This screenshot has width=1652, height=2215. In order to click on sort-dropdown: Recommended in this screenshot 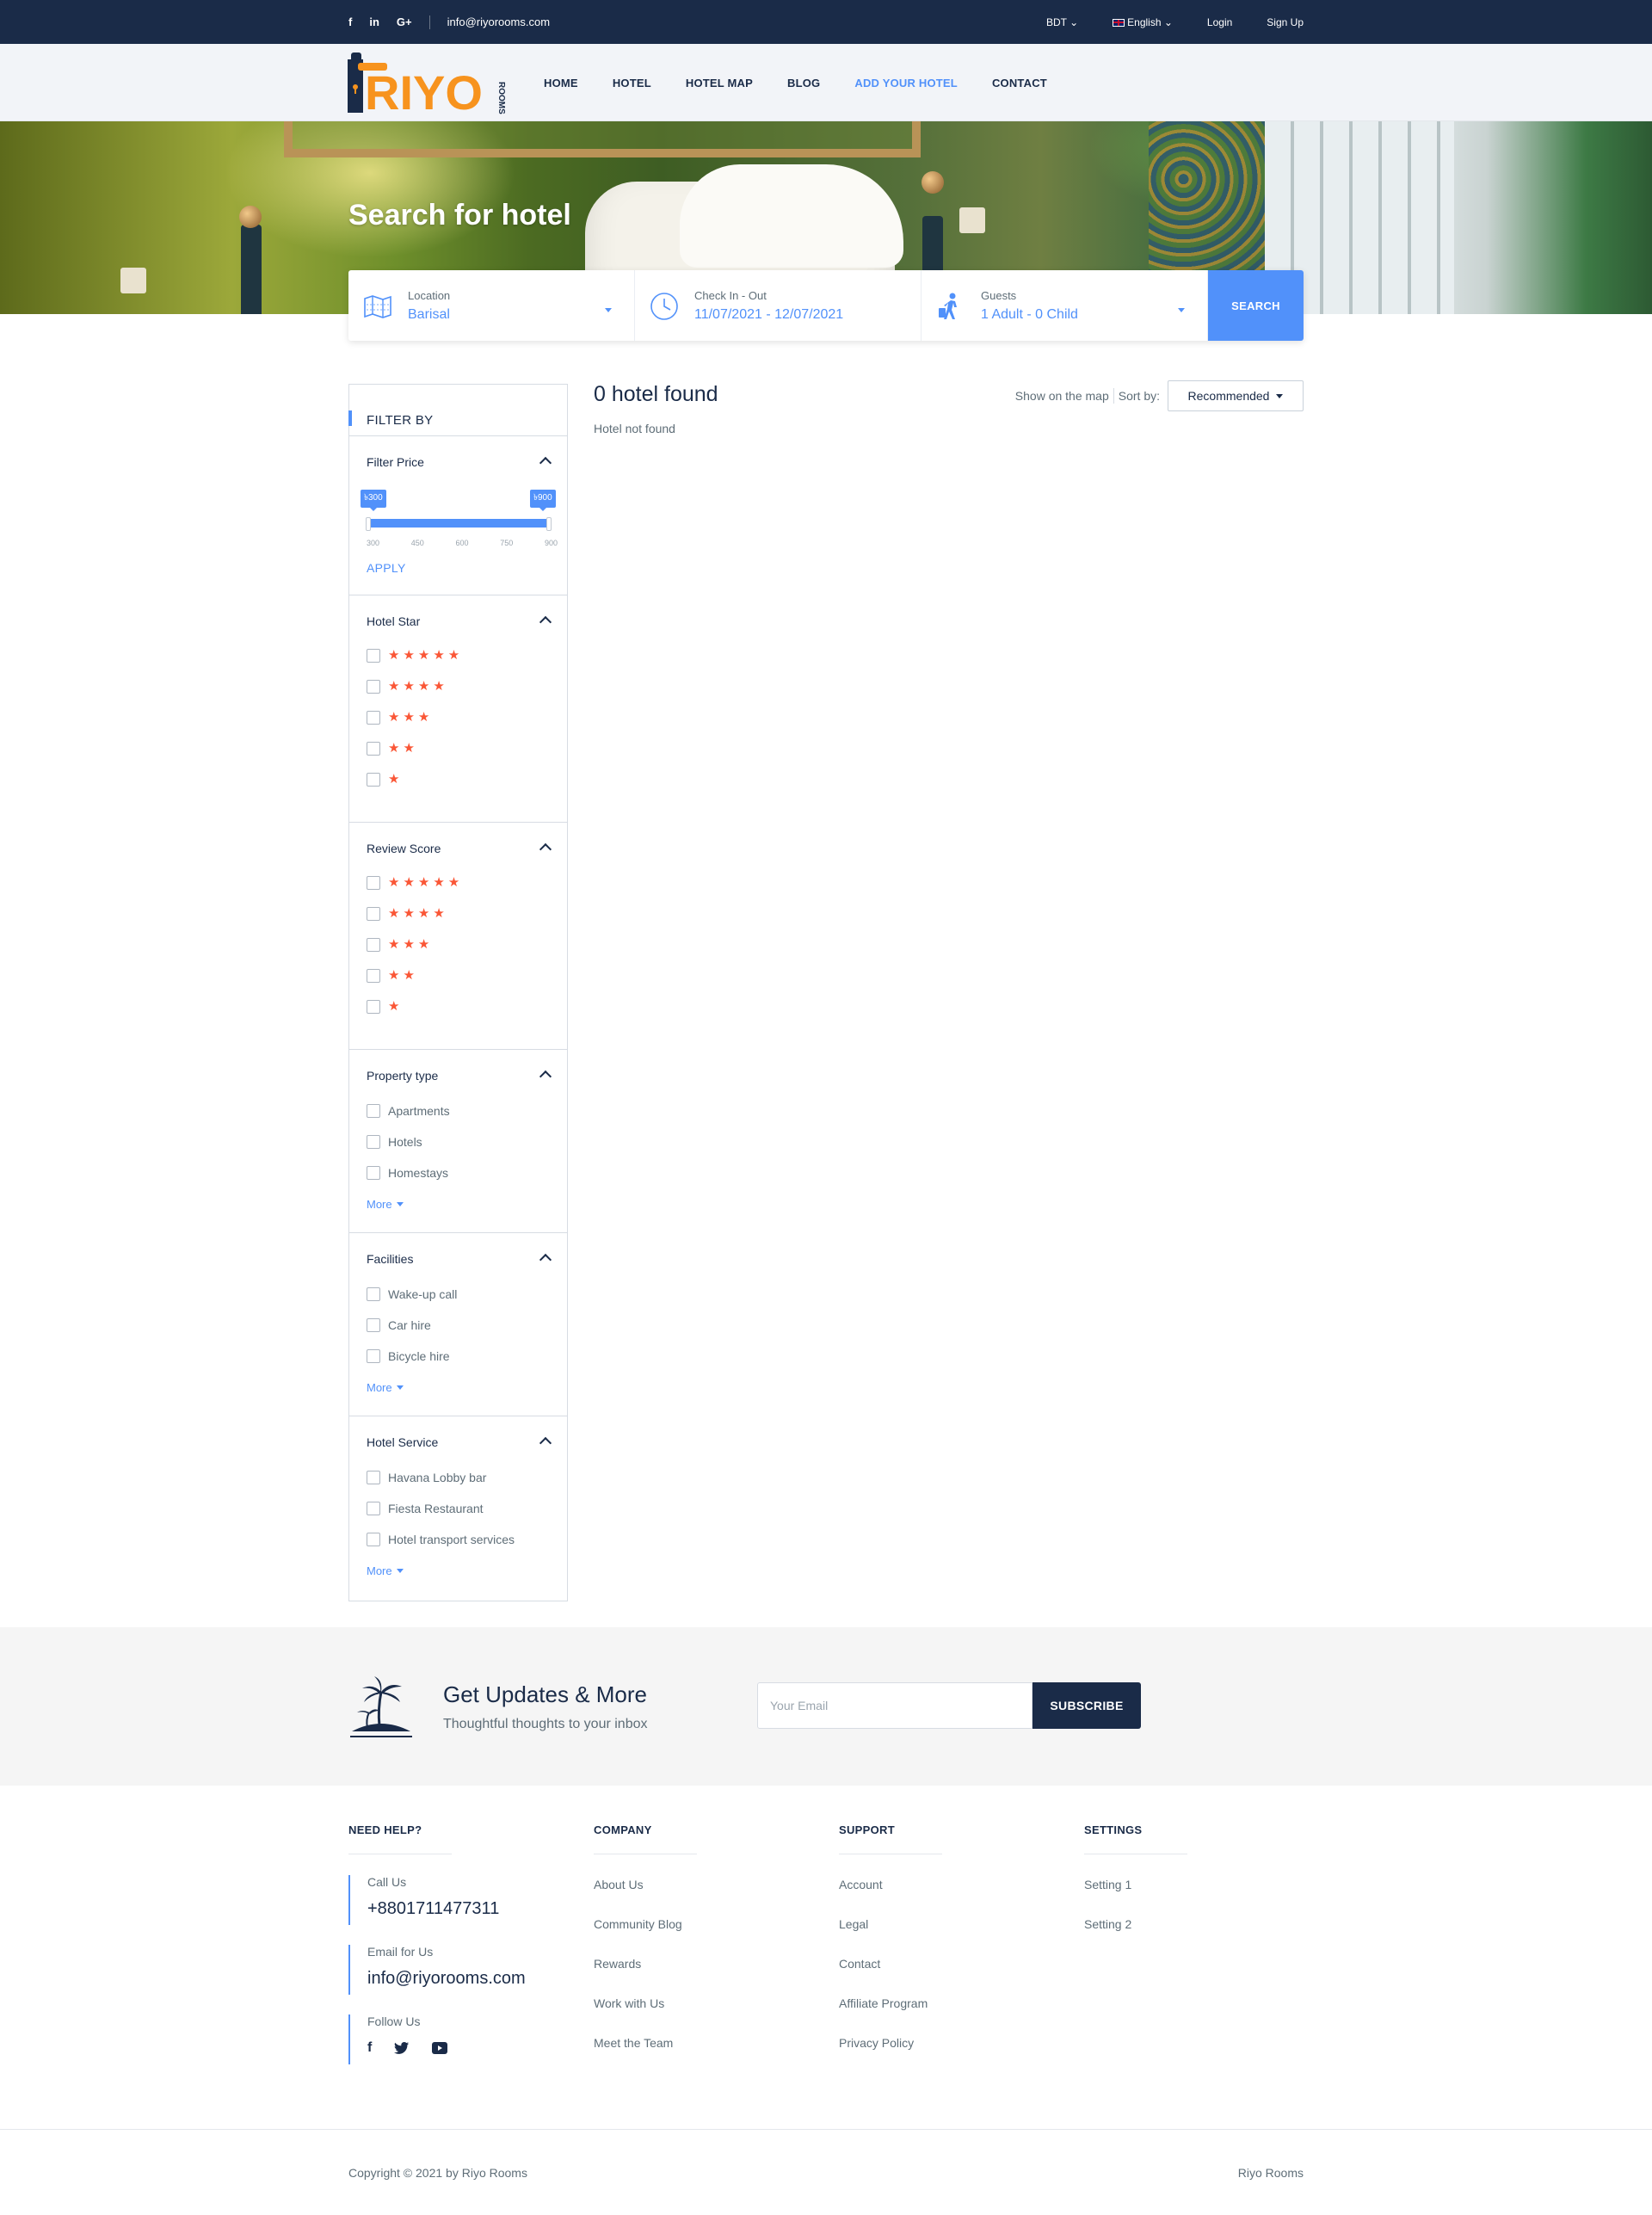, I will do `click(1236, 395)`.